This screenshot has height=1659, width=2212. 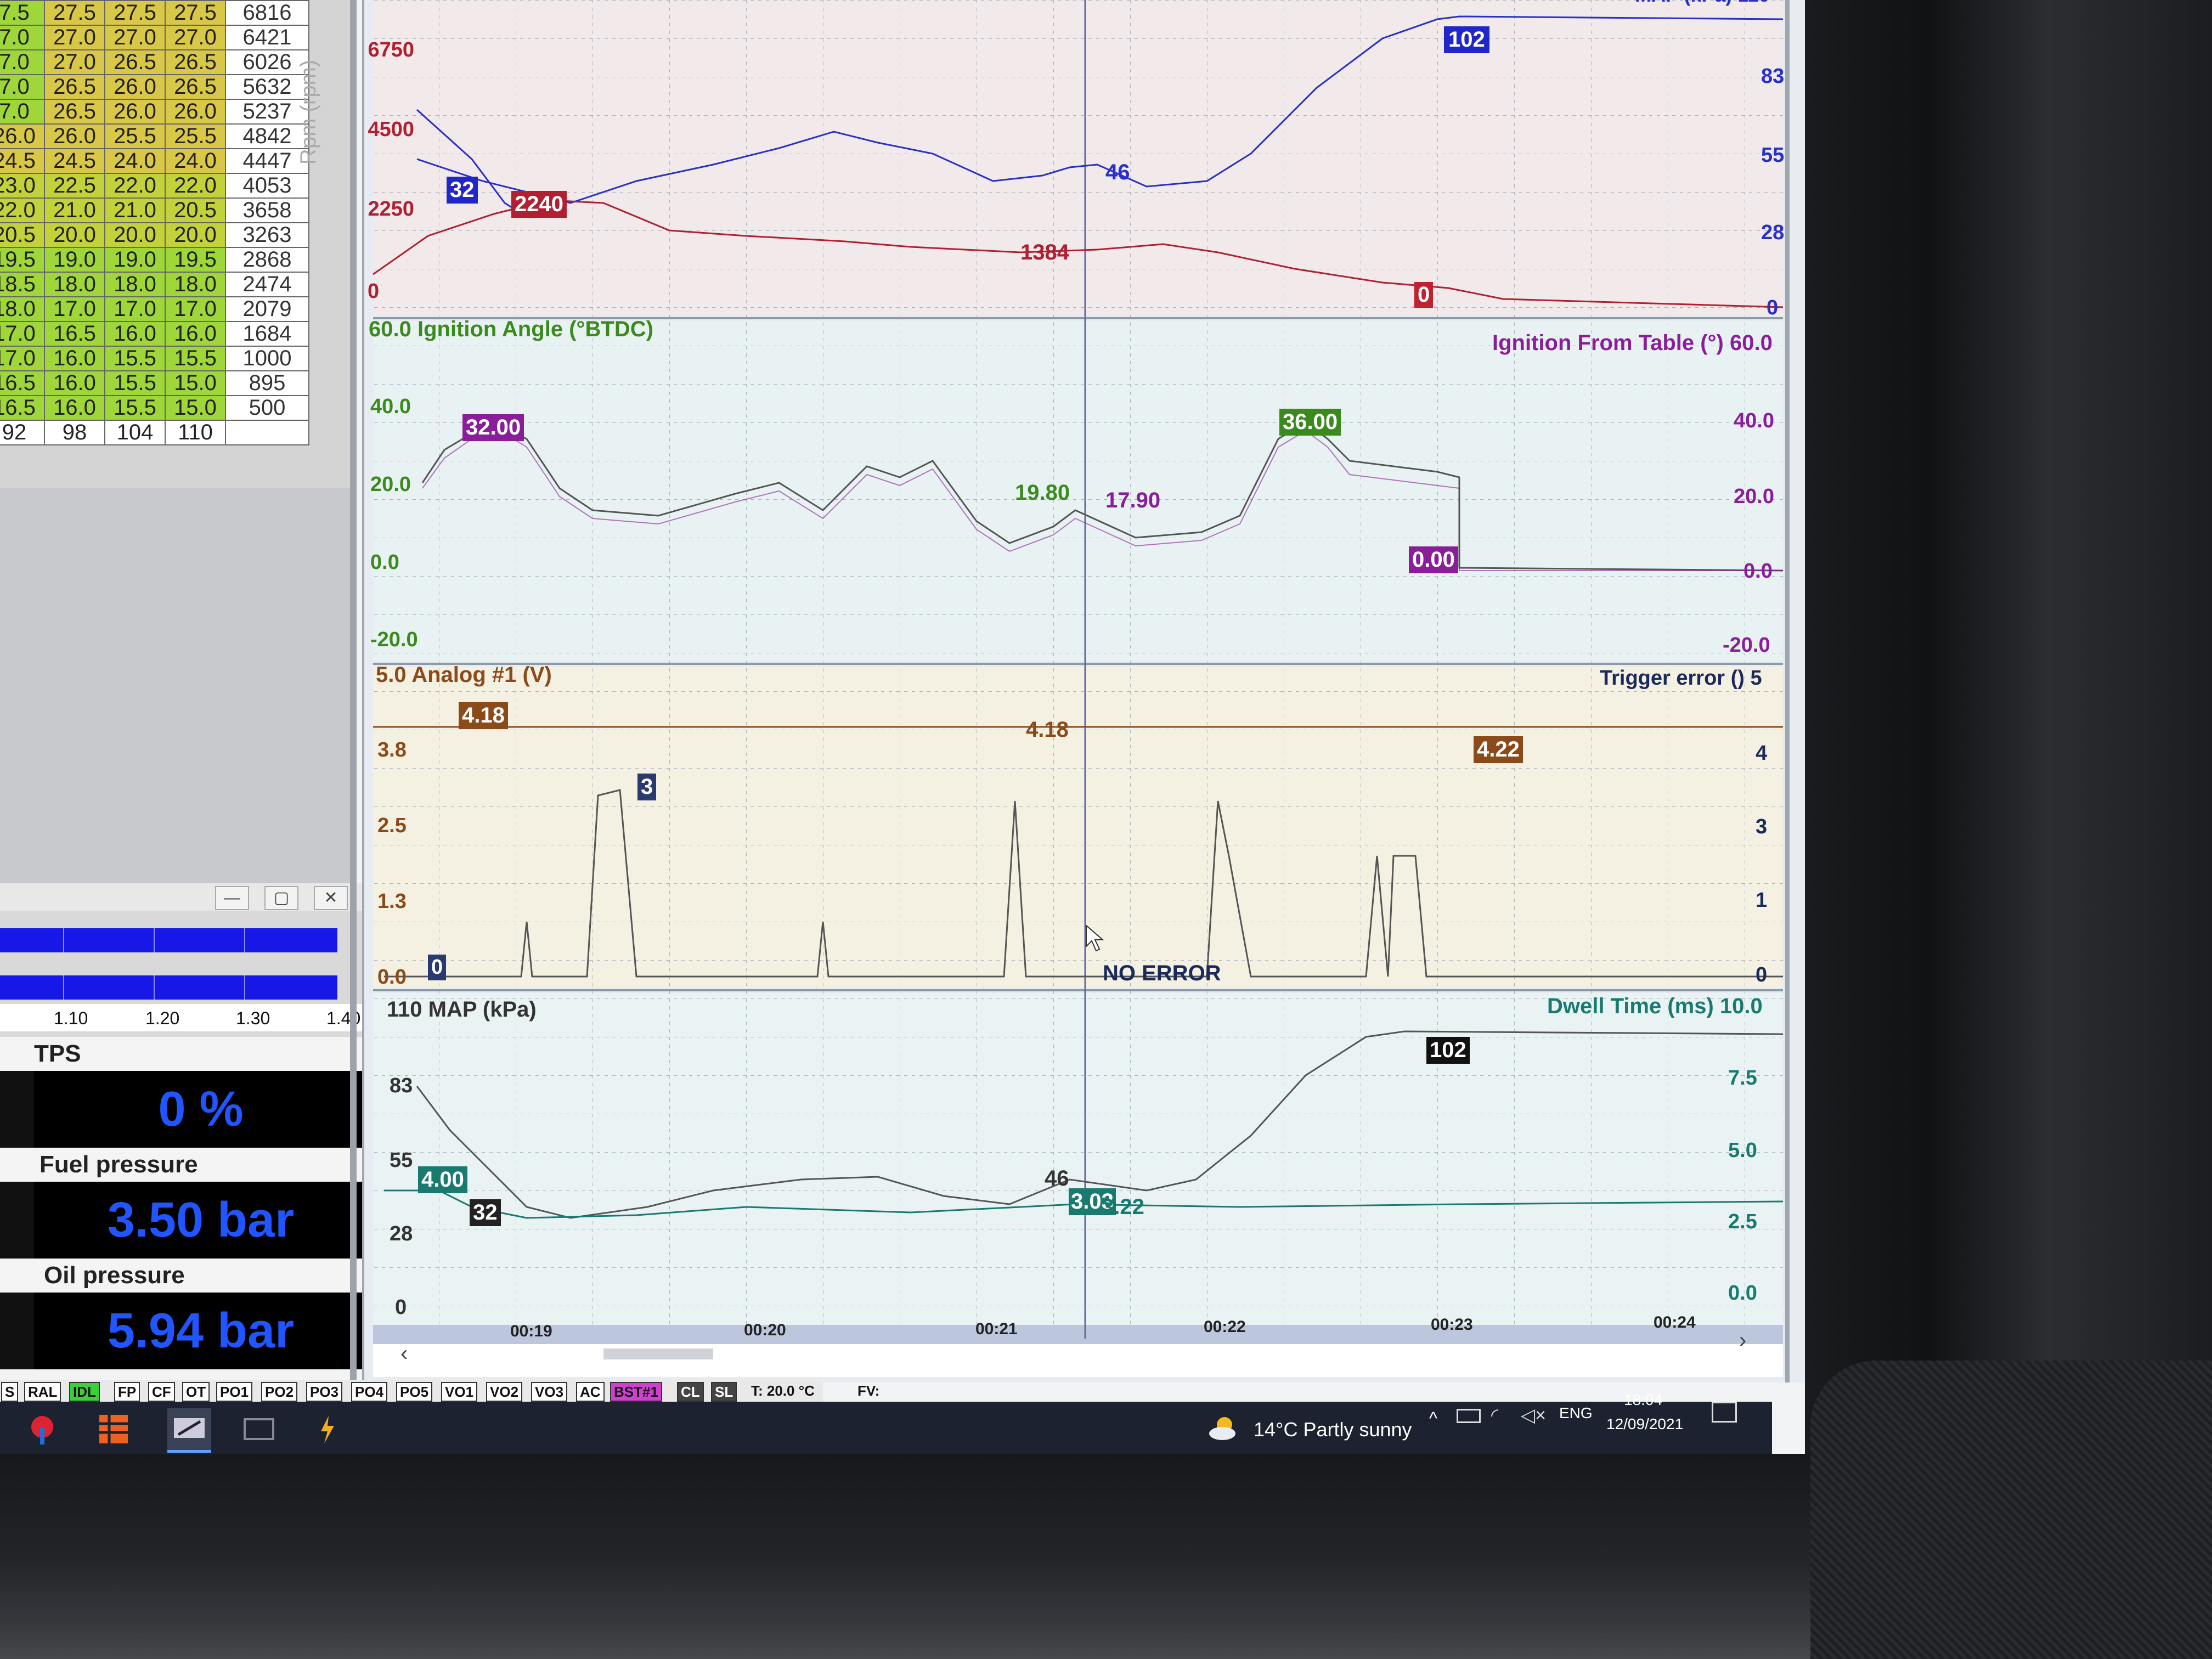 What do you see at coordinates (1333, 1430) in the screenshot?
I see `weather-text: 14°C Partly sunny` at bounding box center [1333, 1430].